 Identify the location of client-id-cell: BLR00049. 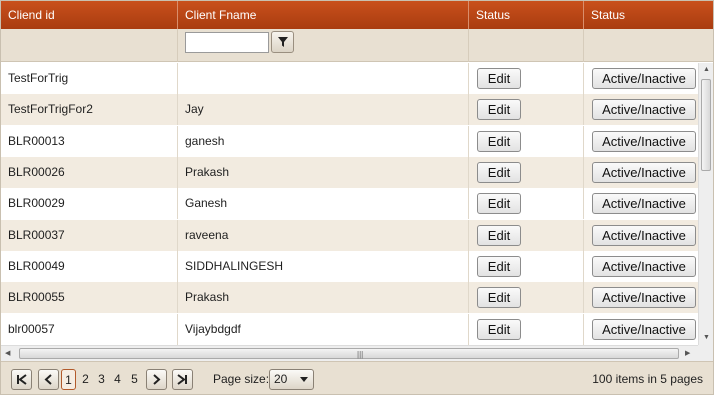
(89, 266).